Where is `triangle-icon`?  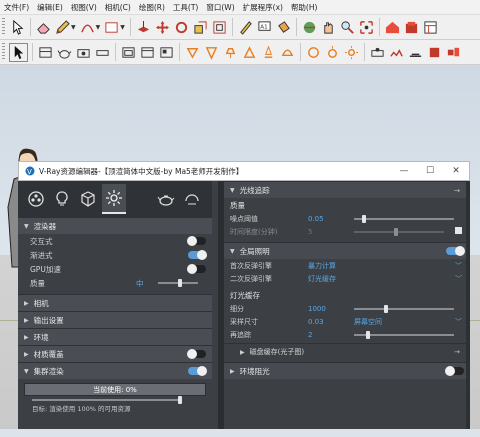 triangle-icon is located at coordinates (211, 52).